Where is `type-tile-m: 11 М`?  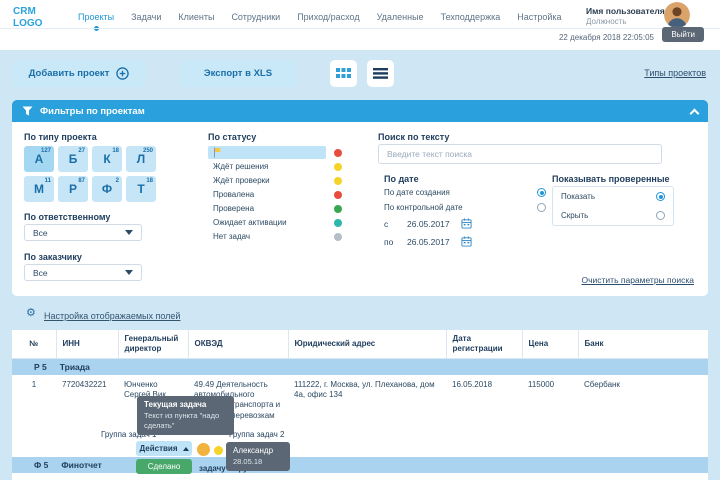 type-tile-m: 11 М is located at coordinates (39, 189).